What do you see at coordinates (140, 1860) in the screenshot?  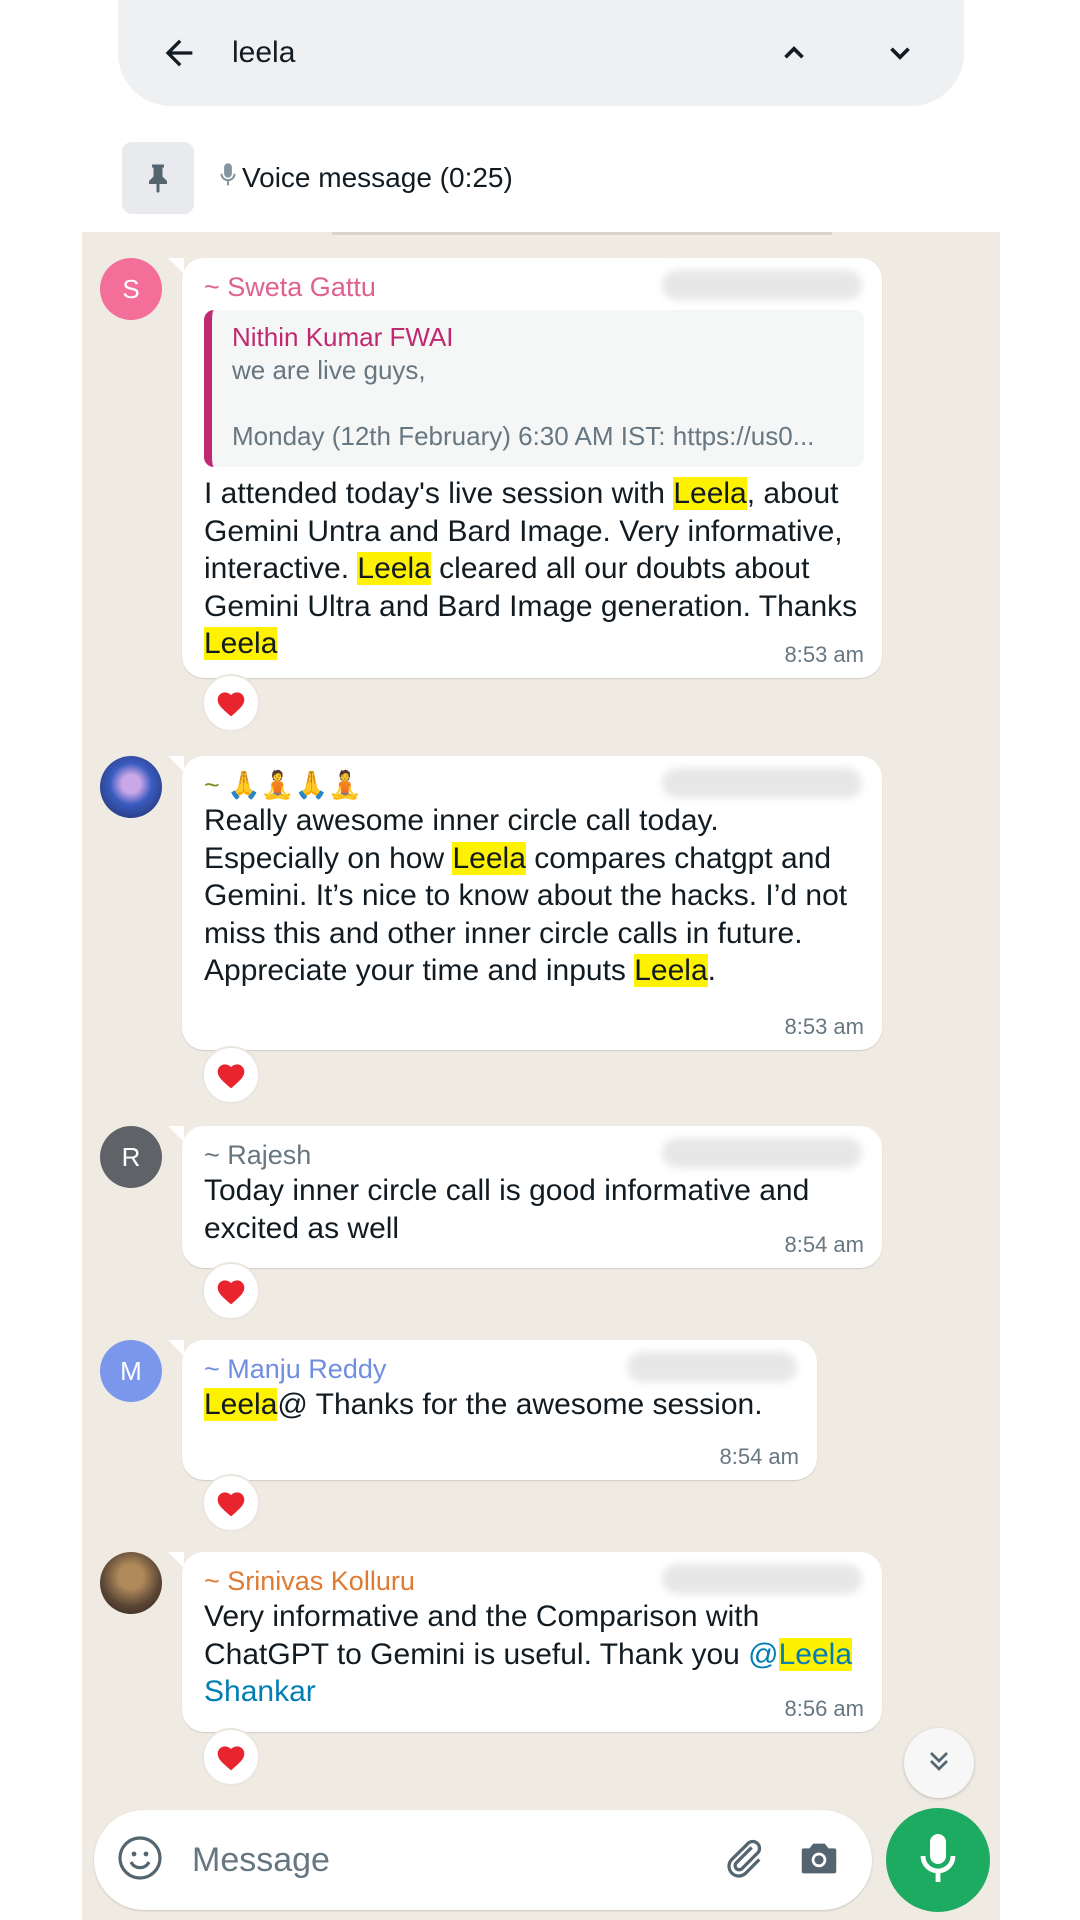 I see `emoji-icon` at bounding box center [140, 1860].